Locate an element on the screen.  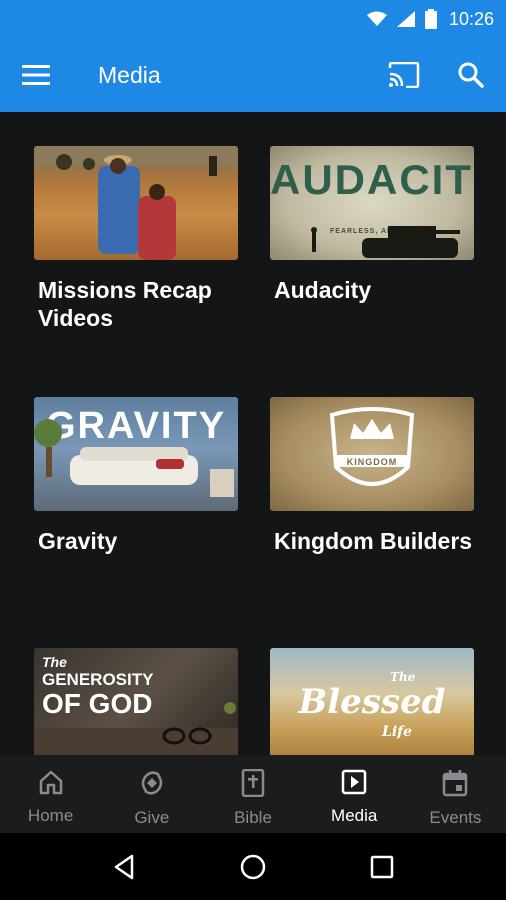
app-bar: Media is located at coordinates (253, 75).